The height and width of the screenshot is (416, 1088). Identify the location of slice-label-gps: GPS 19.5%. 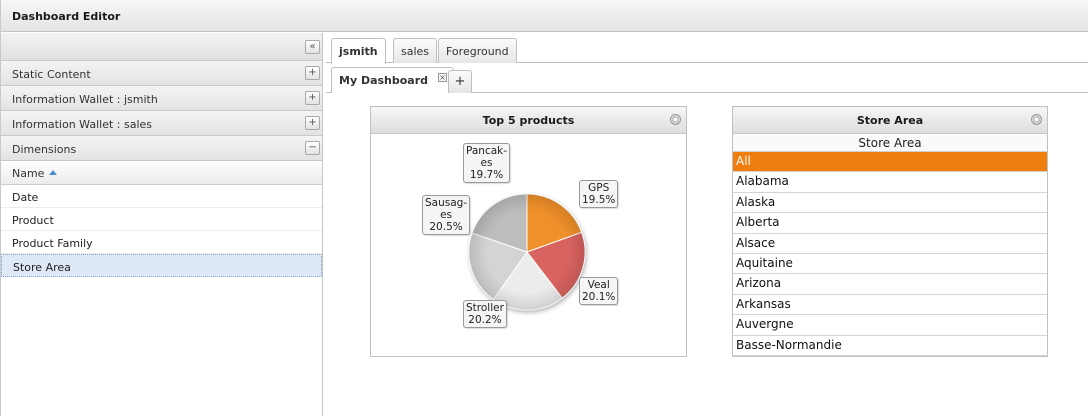
(599, 194).